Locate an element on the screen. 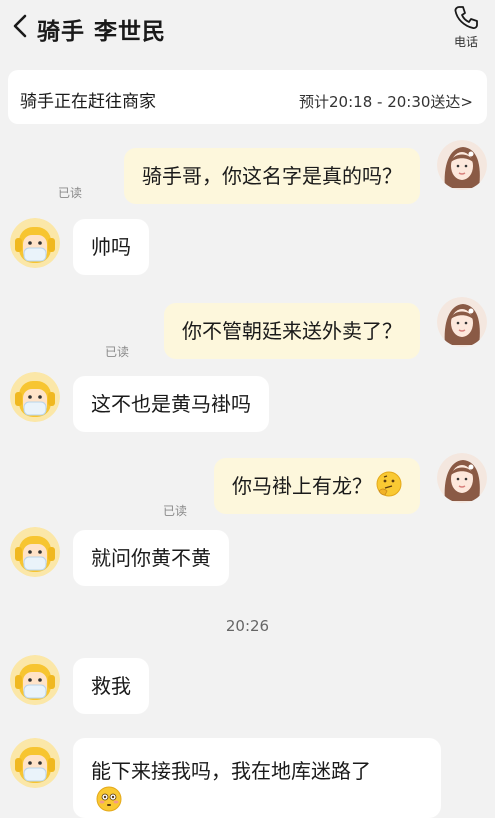 Image resolution: width=495 pixels, height=818 pixels. message-bubble-rider: 这不也是黄马褂吗 is located at coordinates (171, 404).